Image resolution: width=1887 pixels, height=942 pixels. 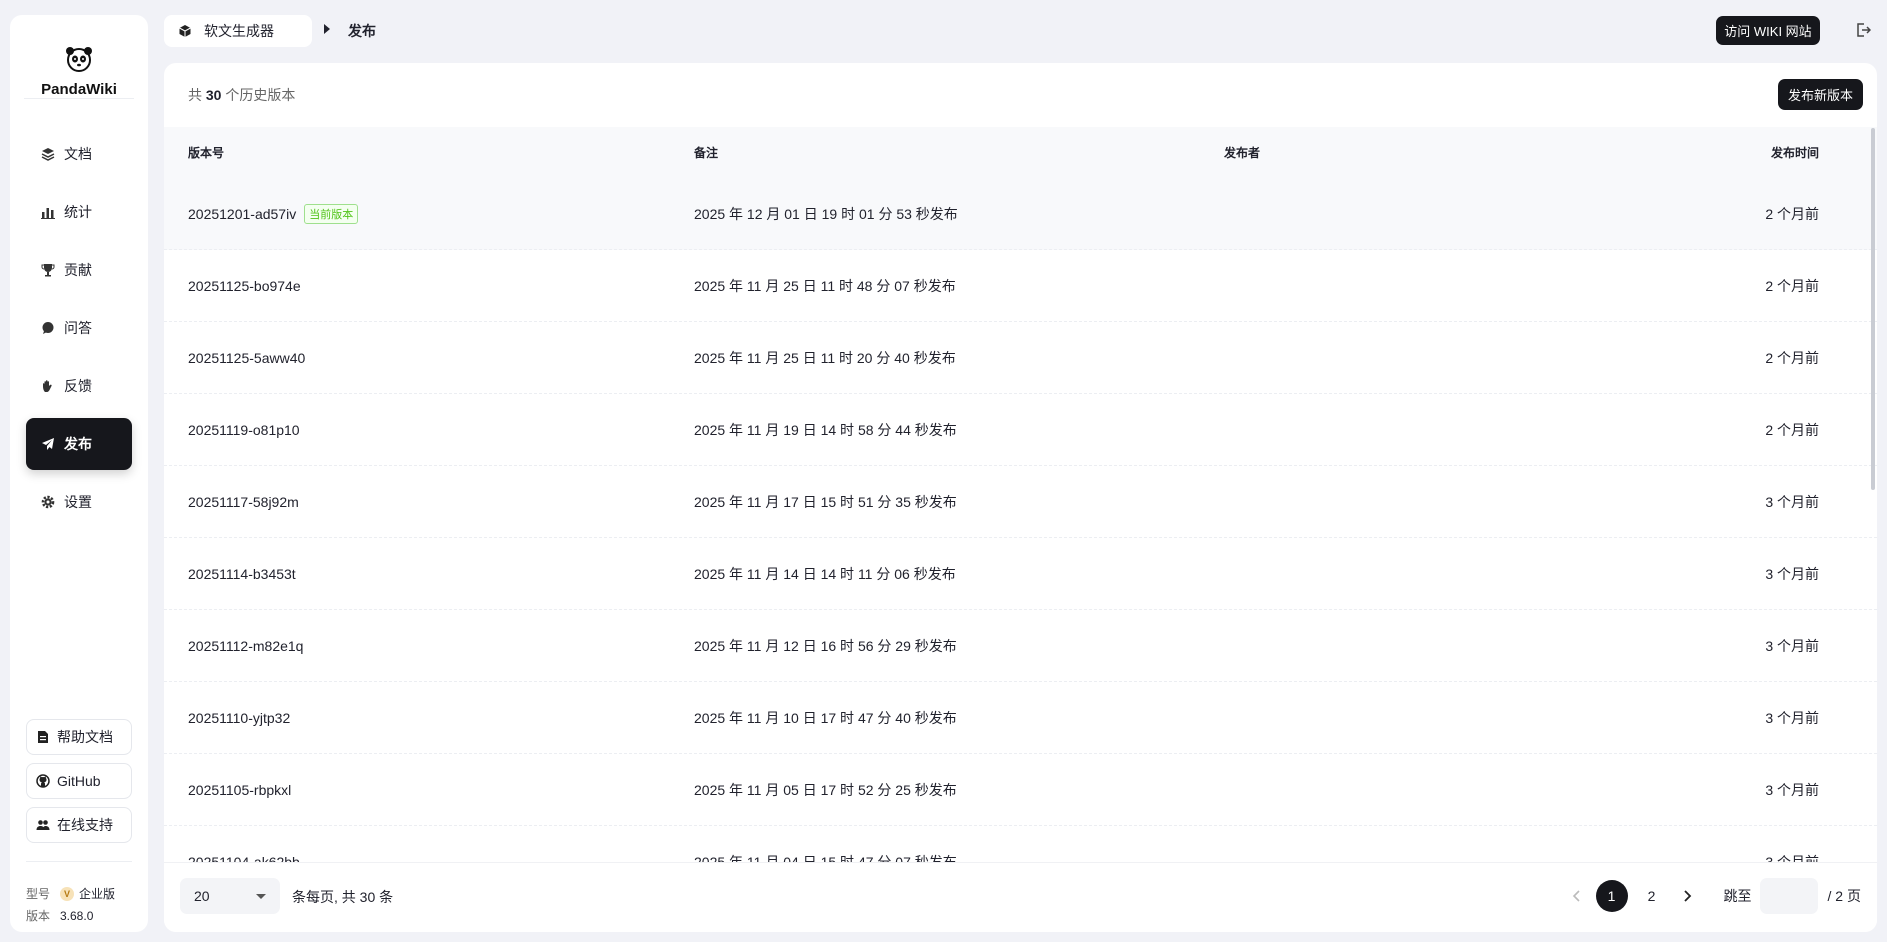 I want to click on pager: 1 2 跳至 / 2 页, so click(x=1711, y=896).